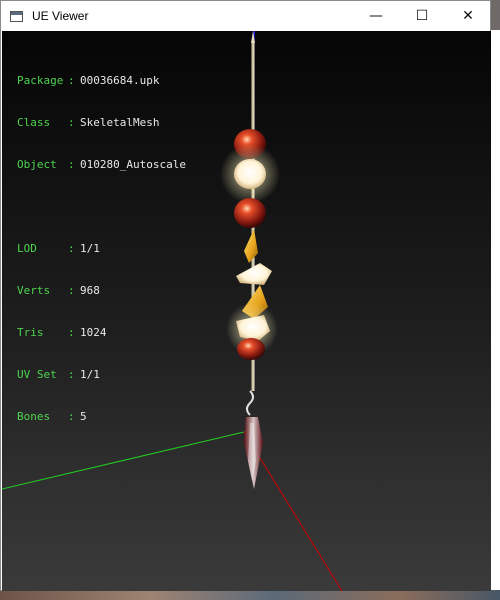 The width and height of the screenshot is (500, 600). What do you see at coordinates (34, 122) in the screenshot?
I see `info-label-class: Class` at bounding box center [34, 122].